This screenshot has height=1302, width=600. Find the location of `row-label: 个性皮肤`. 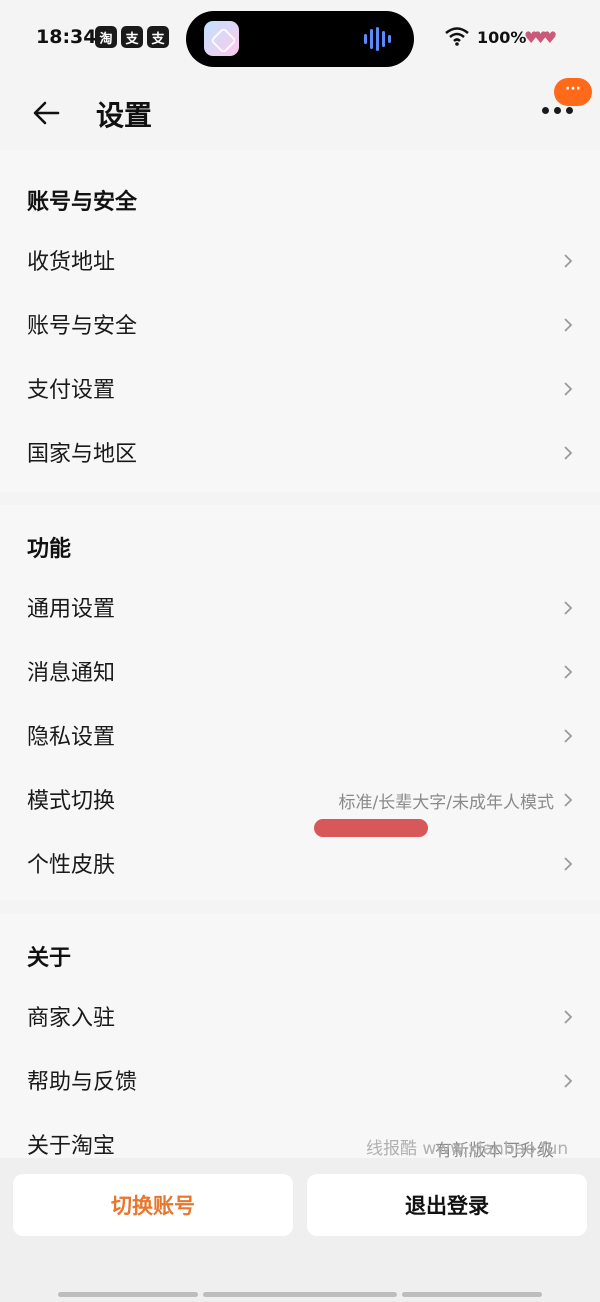

row-label: 个性皮肤 is located at coordinates (71, 865).